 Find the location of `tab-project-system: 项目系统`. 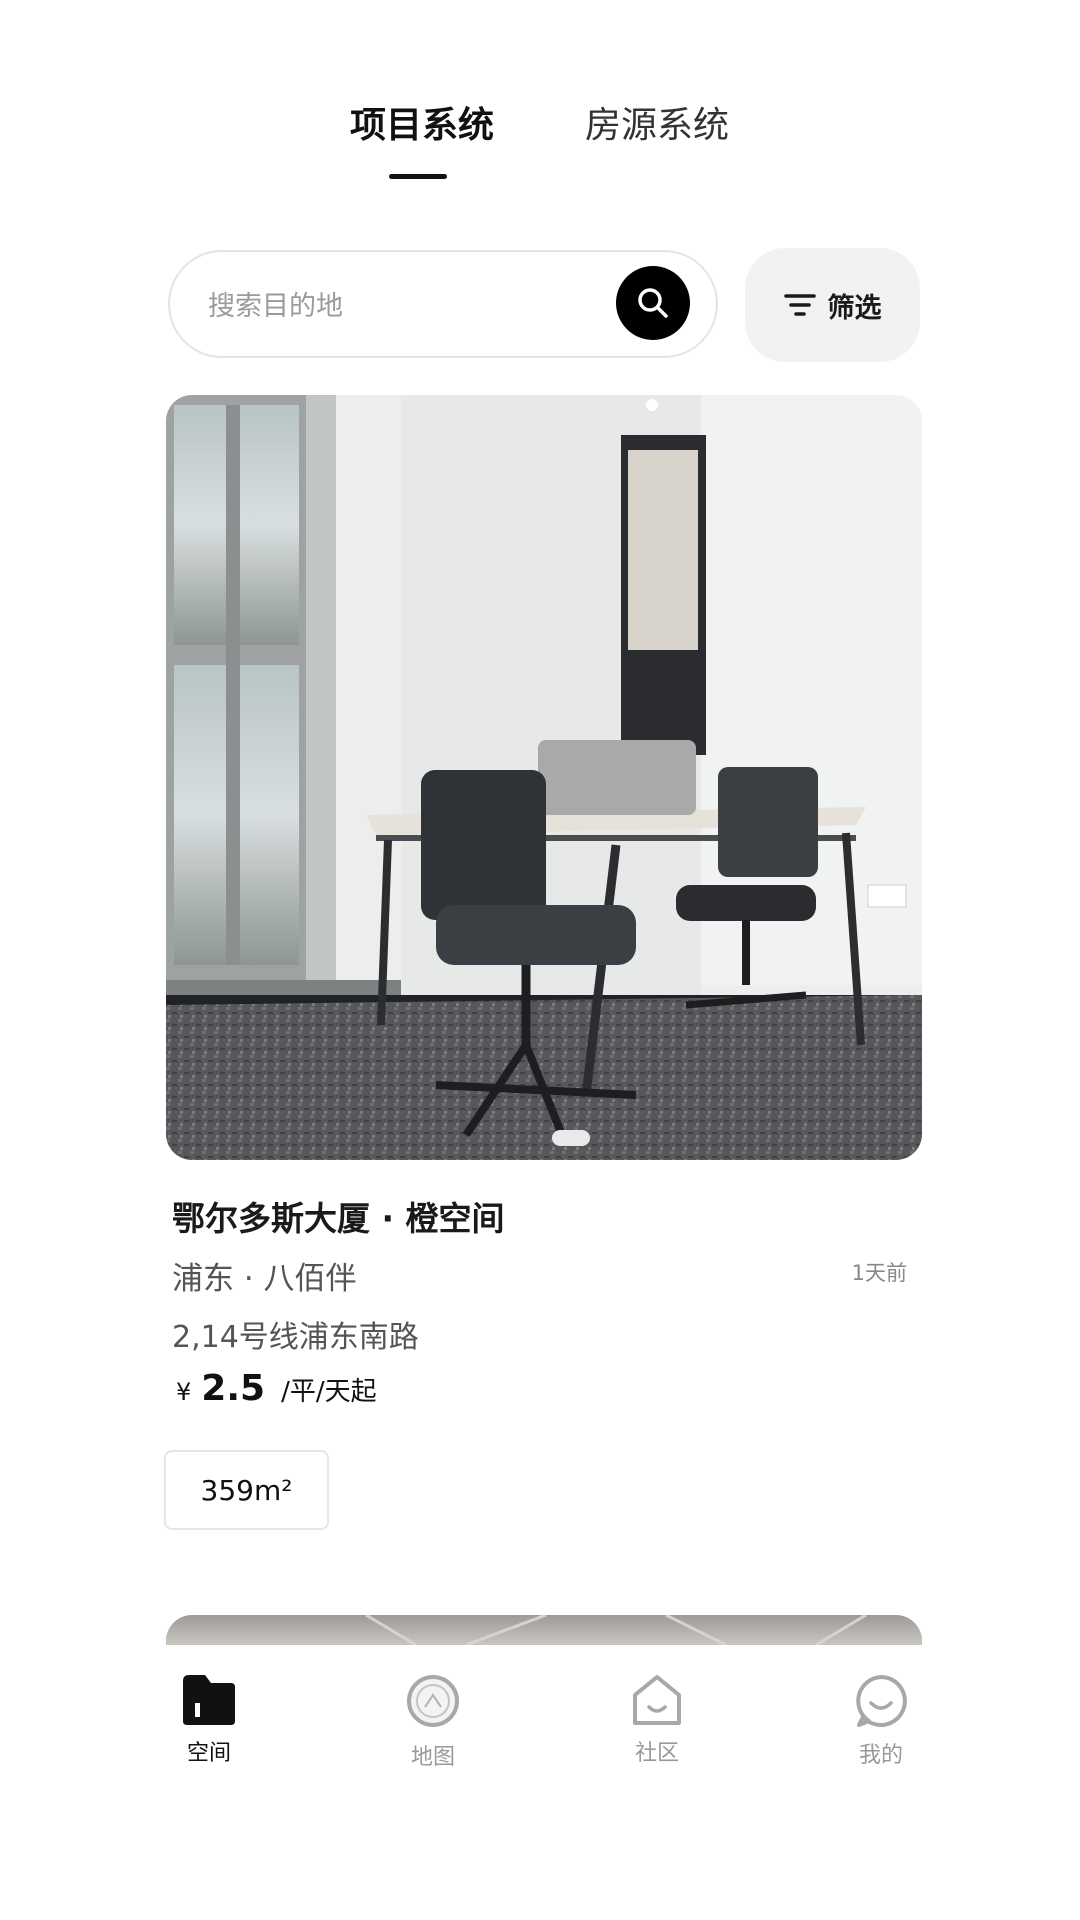

tab-project-system: 项目系统 is located at coordinates (422, 126).